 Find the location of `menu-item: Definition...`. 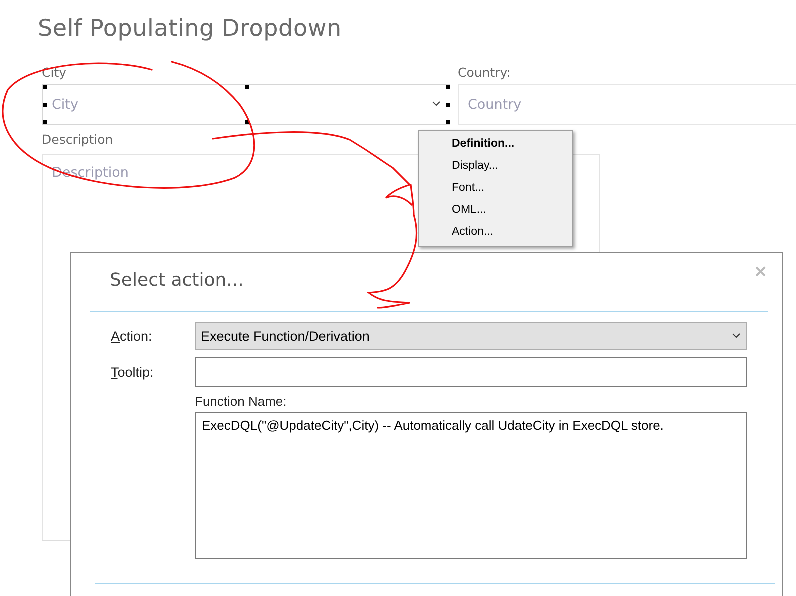

menu-item: Definition... is located at coordinates (495, 144).